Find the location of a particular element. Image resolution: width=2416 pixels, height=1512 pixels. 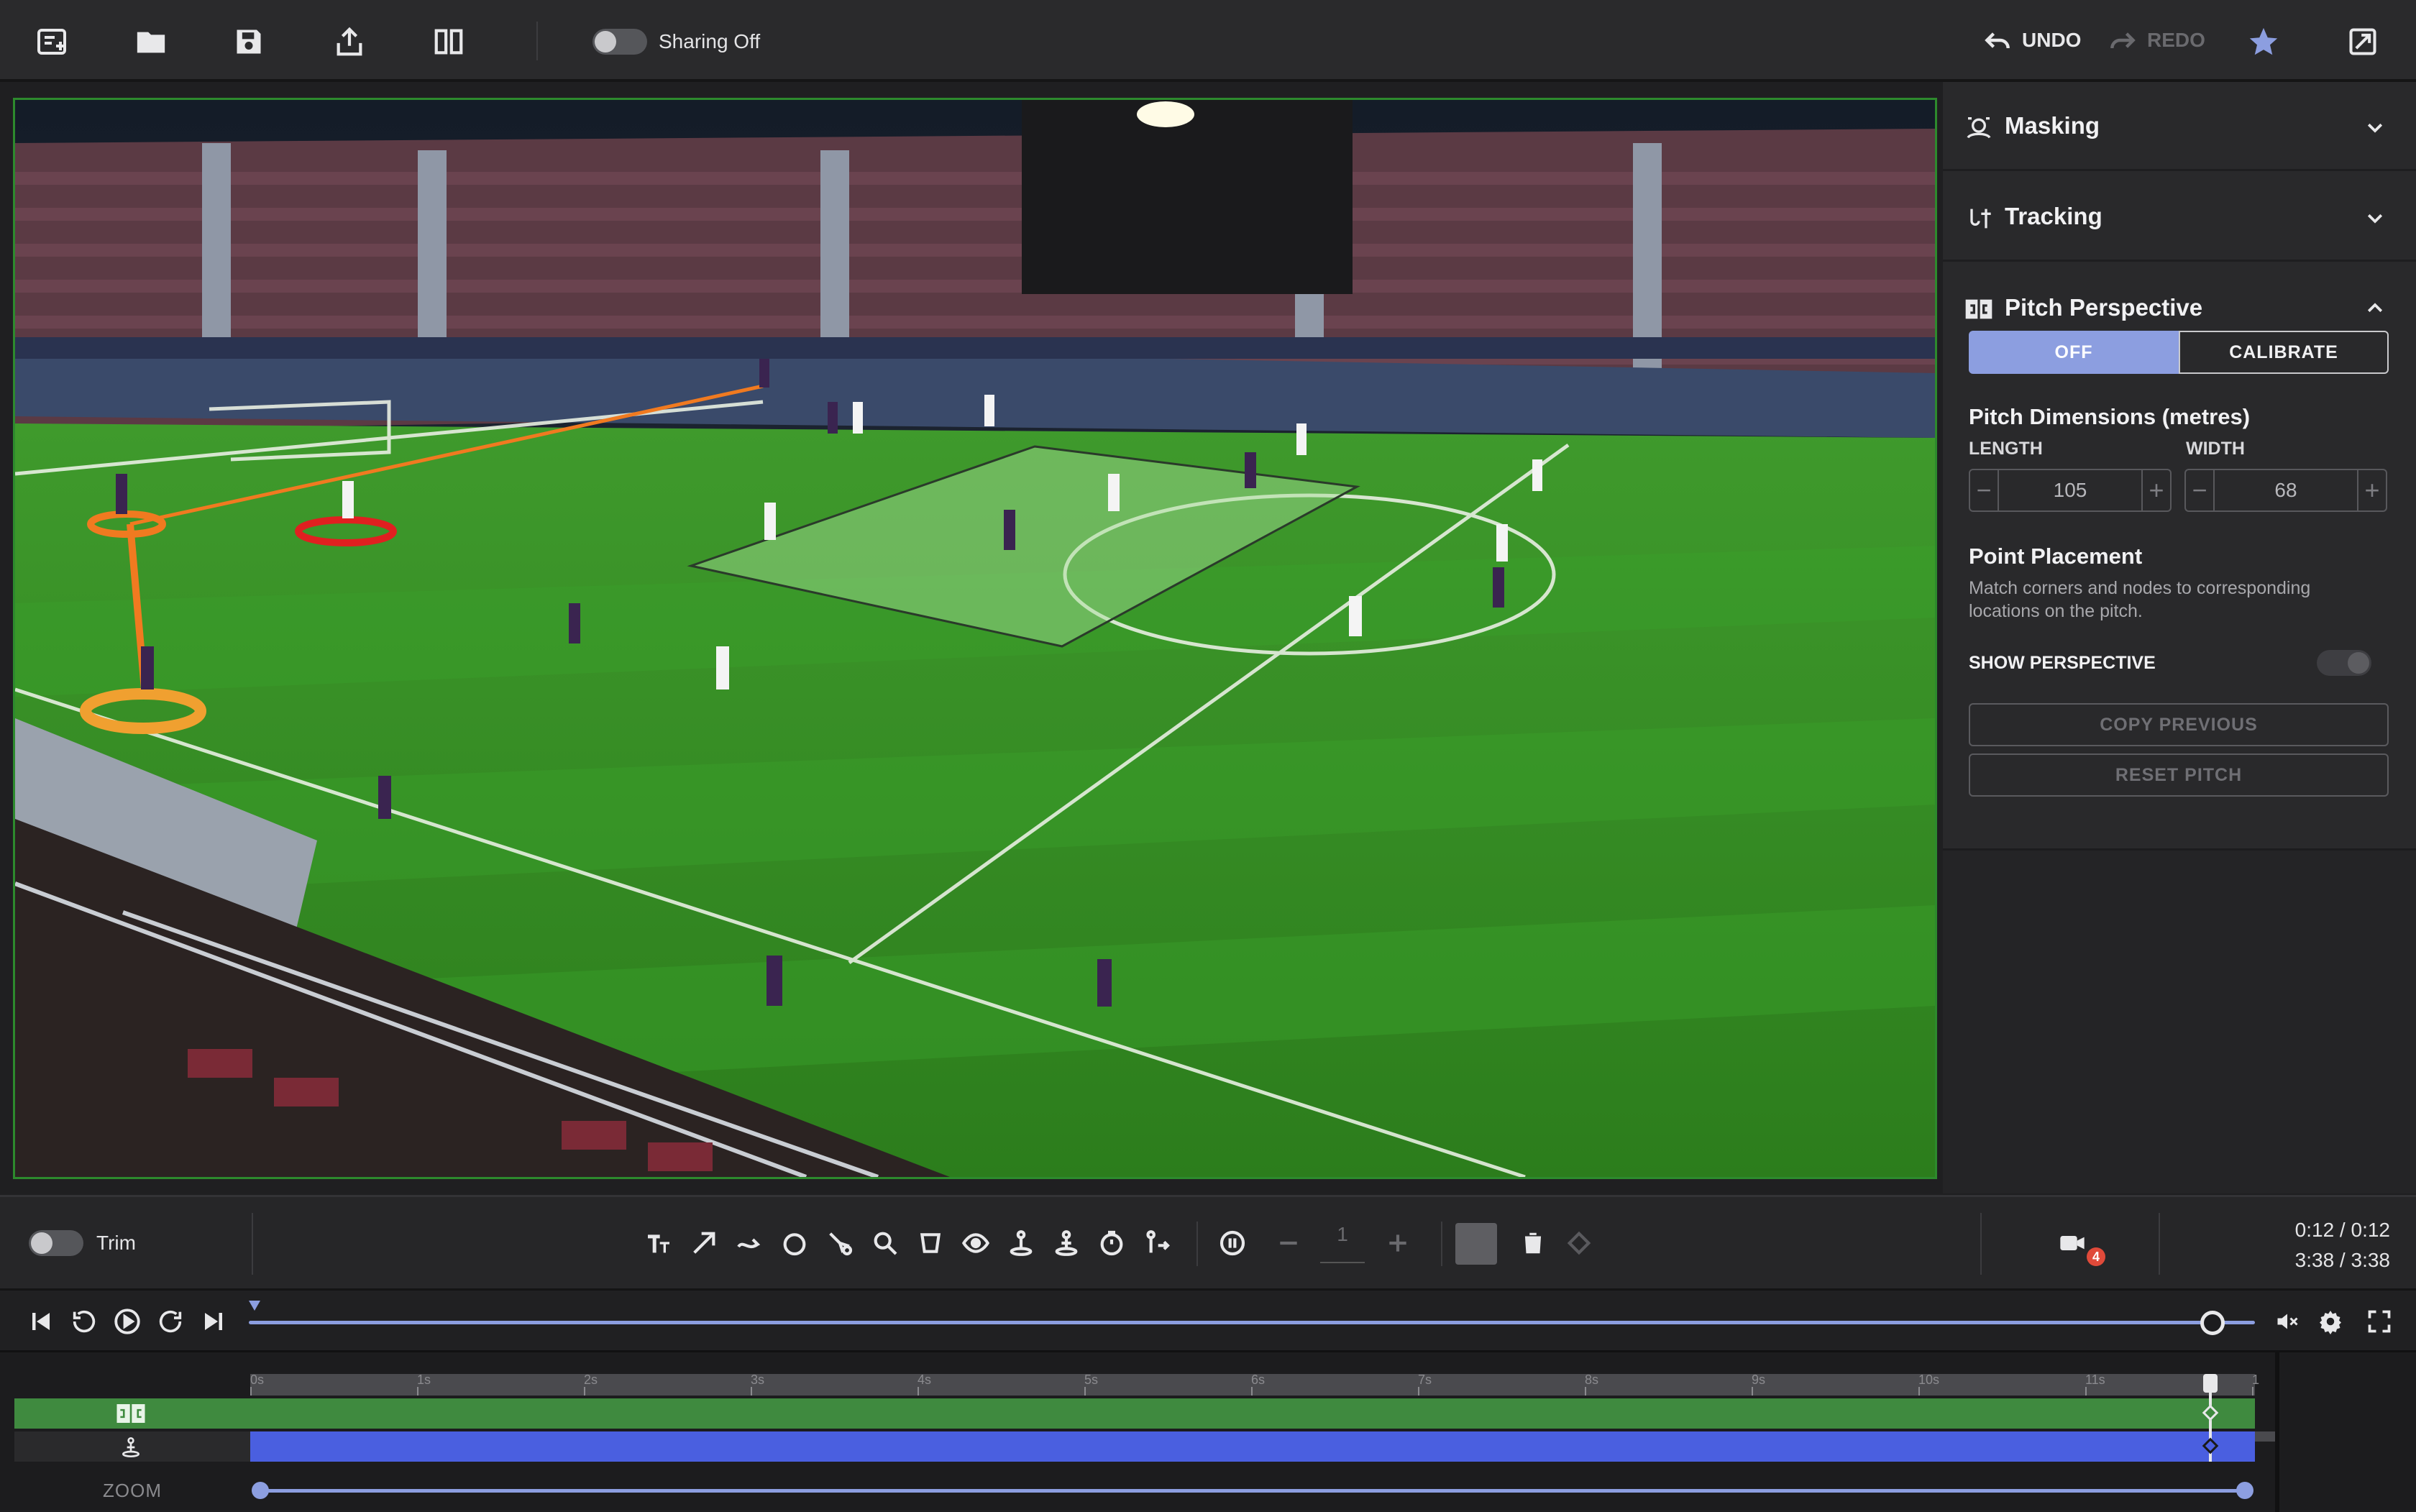

playback-progress-track is located at coordinates (1252, 1322).